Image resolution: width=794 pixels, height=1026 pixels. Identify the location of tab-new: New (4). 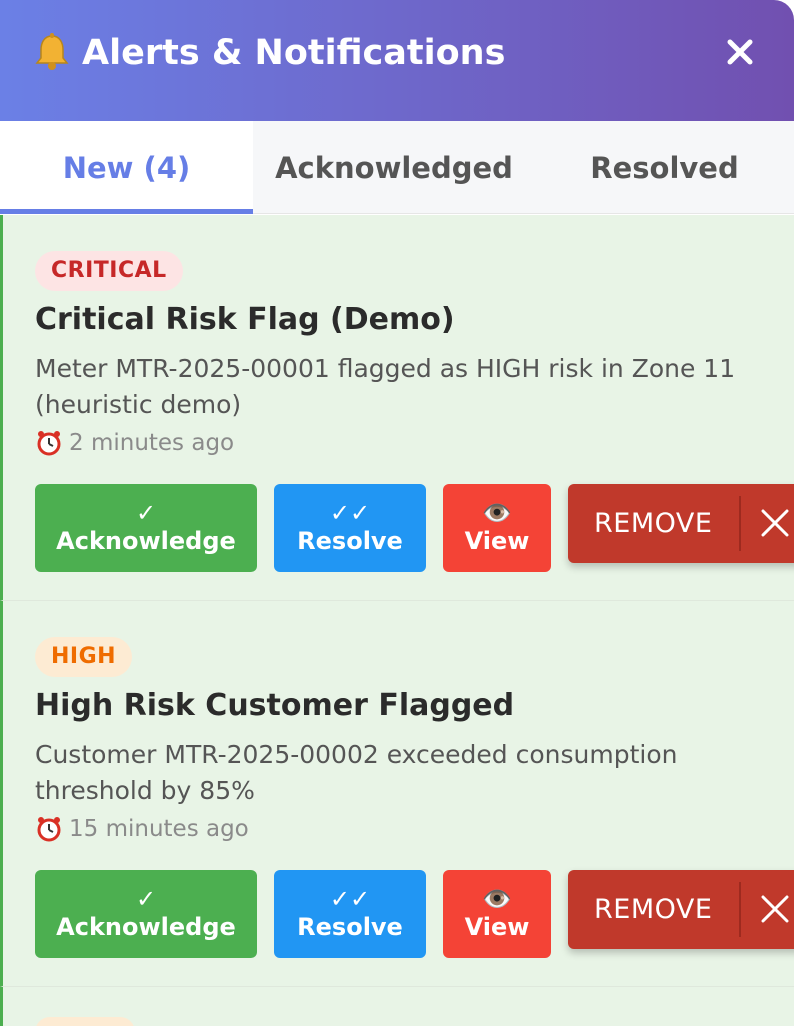
(126, 167).